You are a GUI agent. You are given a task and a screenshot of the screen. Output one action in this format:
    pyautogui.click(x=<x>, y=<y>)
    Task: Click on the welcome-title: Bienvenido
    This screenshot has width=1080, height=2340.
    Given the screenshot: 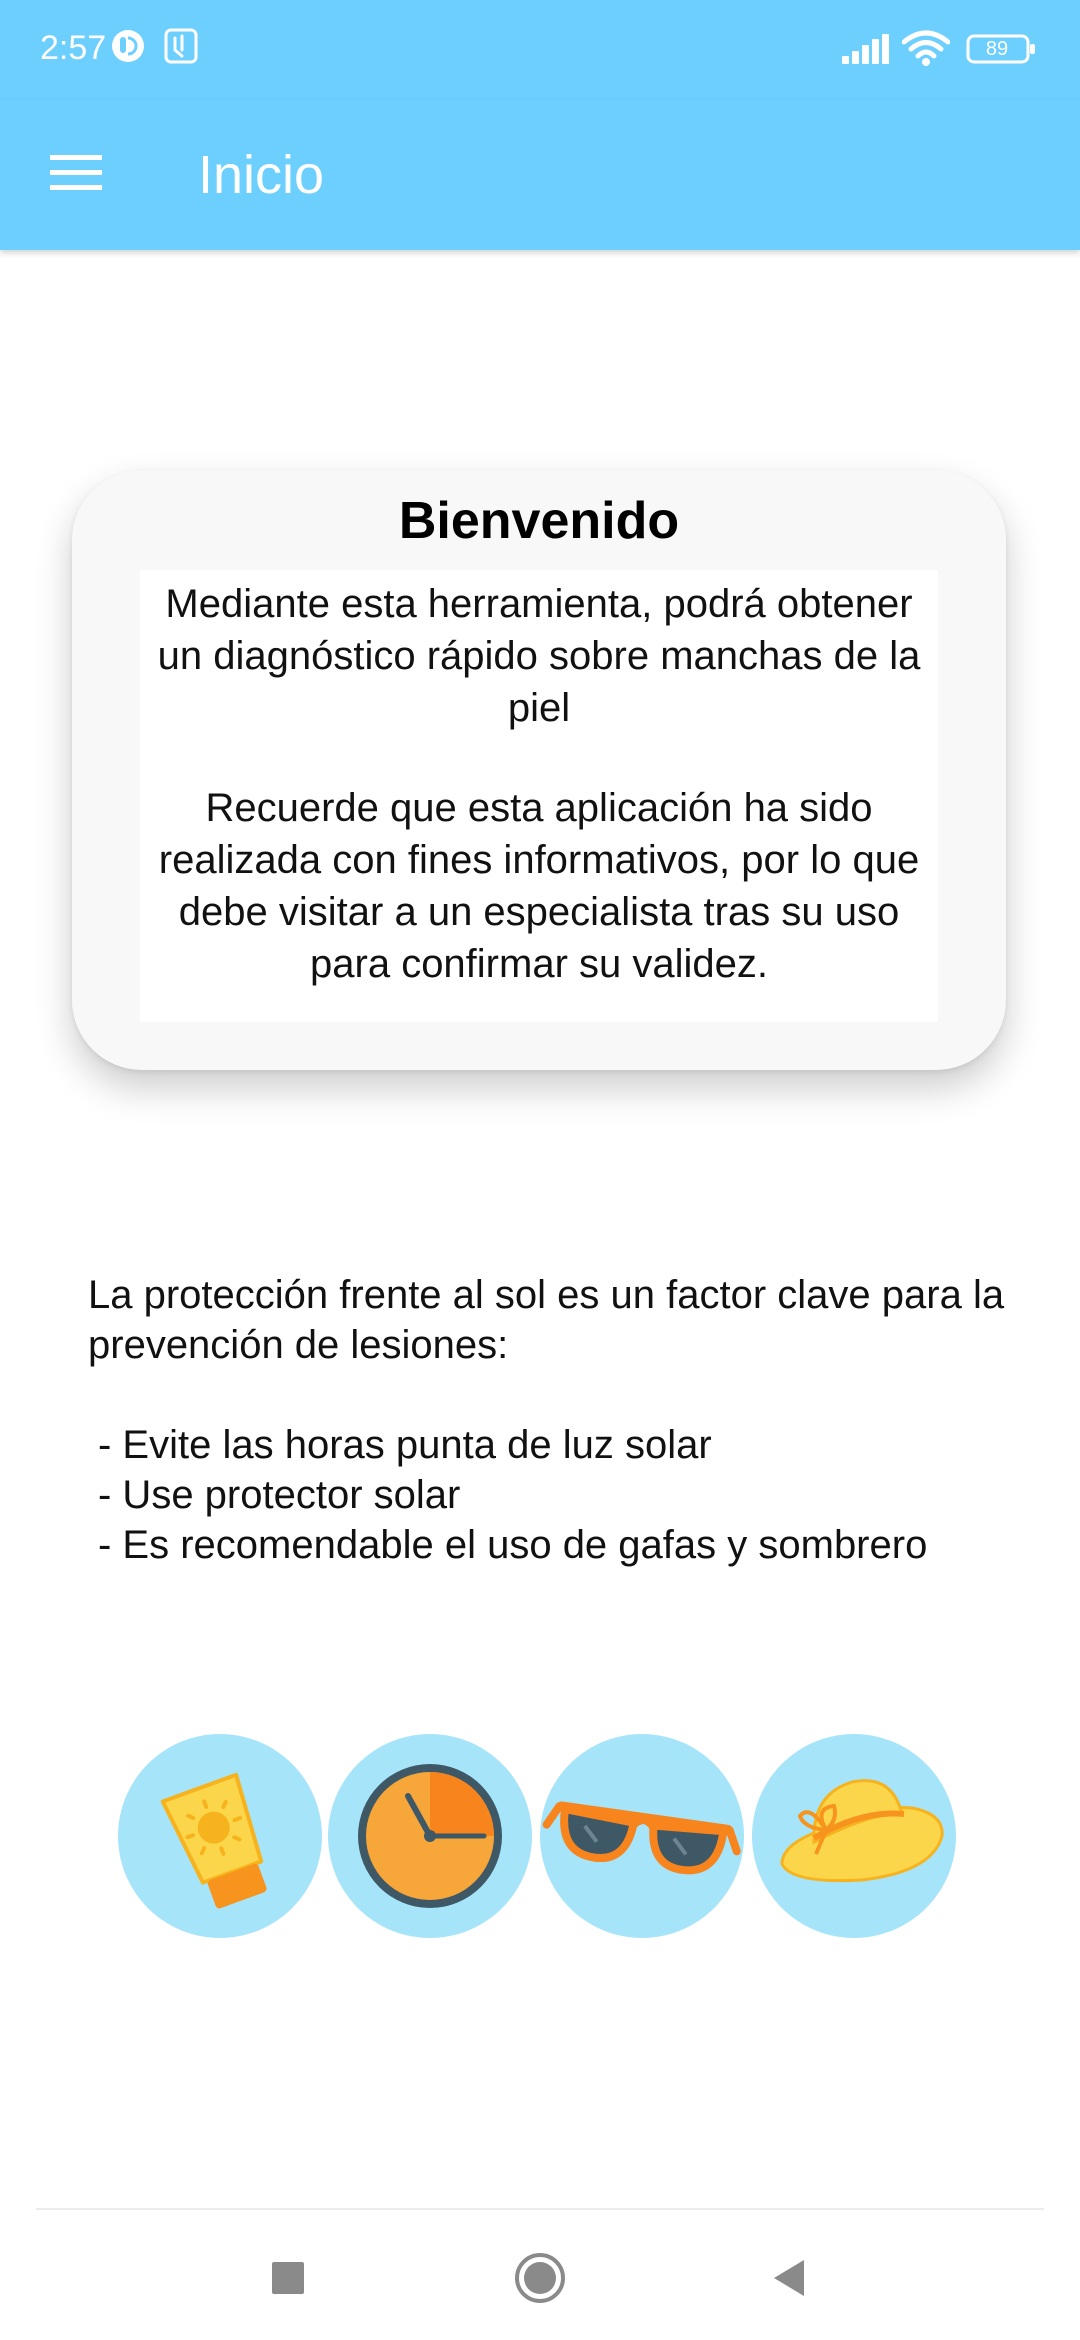 What is the action you would take?
    pyautogui.click(x=539, y=521)
    